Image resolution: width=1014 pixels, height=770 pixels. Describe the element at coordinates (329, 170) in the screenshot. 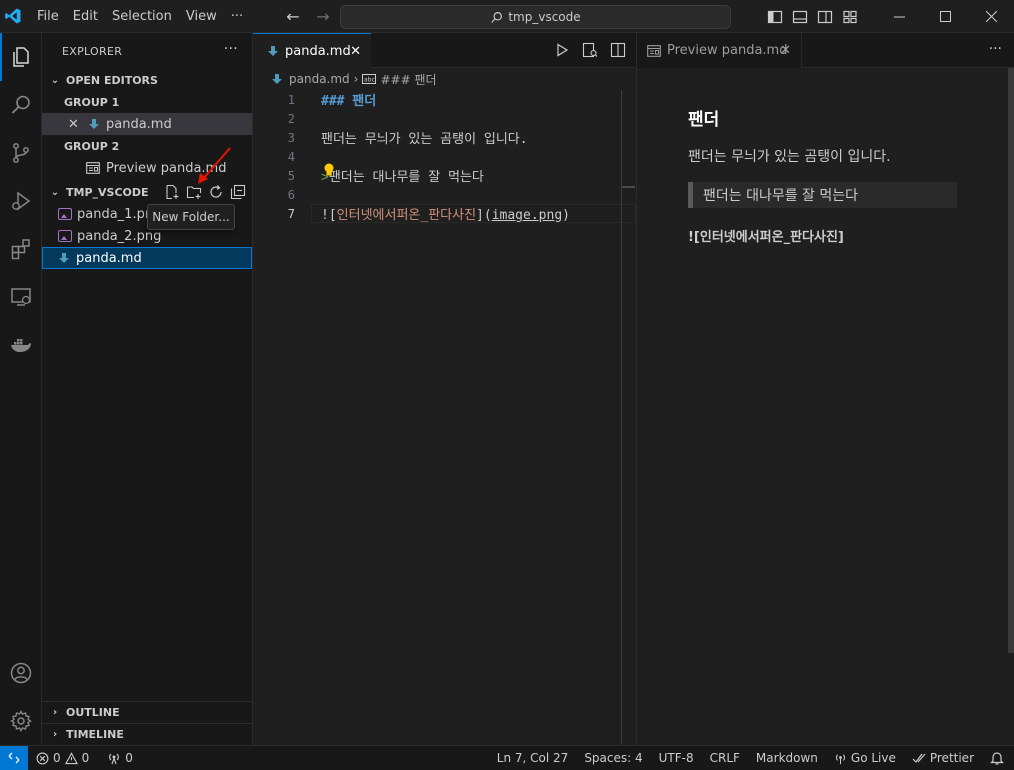

I see `lightbulb-icon` at that location.